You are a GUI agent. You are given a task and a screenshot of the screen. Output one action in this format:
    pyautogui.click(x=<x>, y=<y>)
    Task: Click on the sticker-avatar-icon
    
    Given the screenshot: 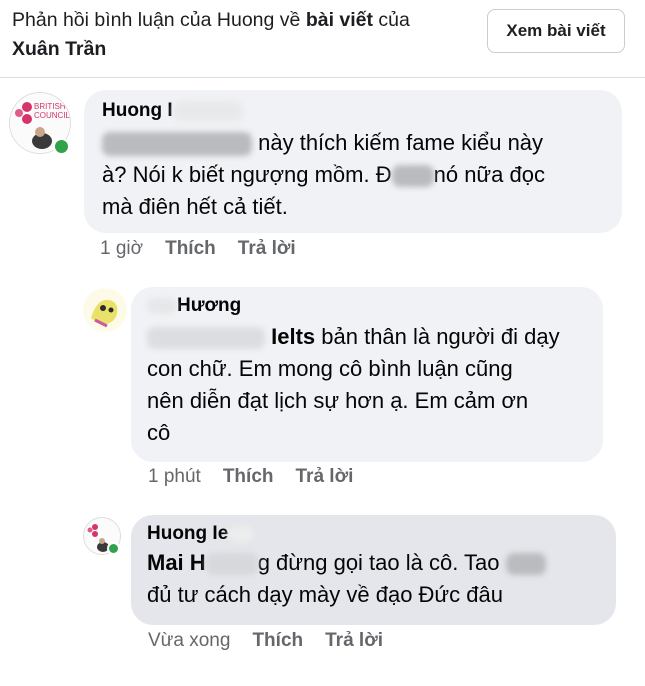 What is the action you would take?
    pyautogui.click(x=105, y=310)
    